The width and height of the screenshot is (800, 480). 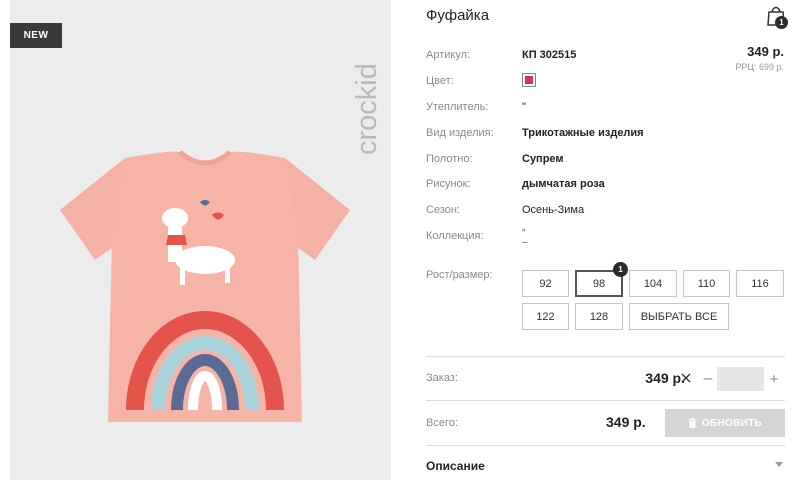 I want to click on size-option-104: 104, so click(x=653, y=283).